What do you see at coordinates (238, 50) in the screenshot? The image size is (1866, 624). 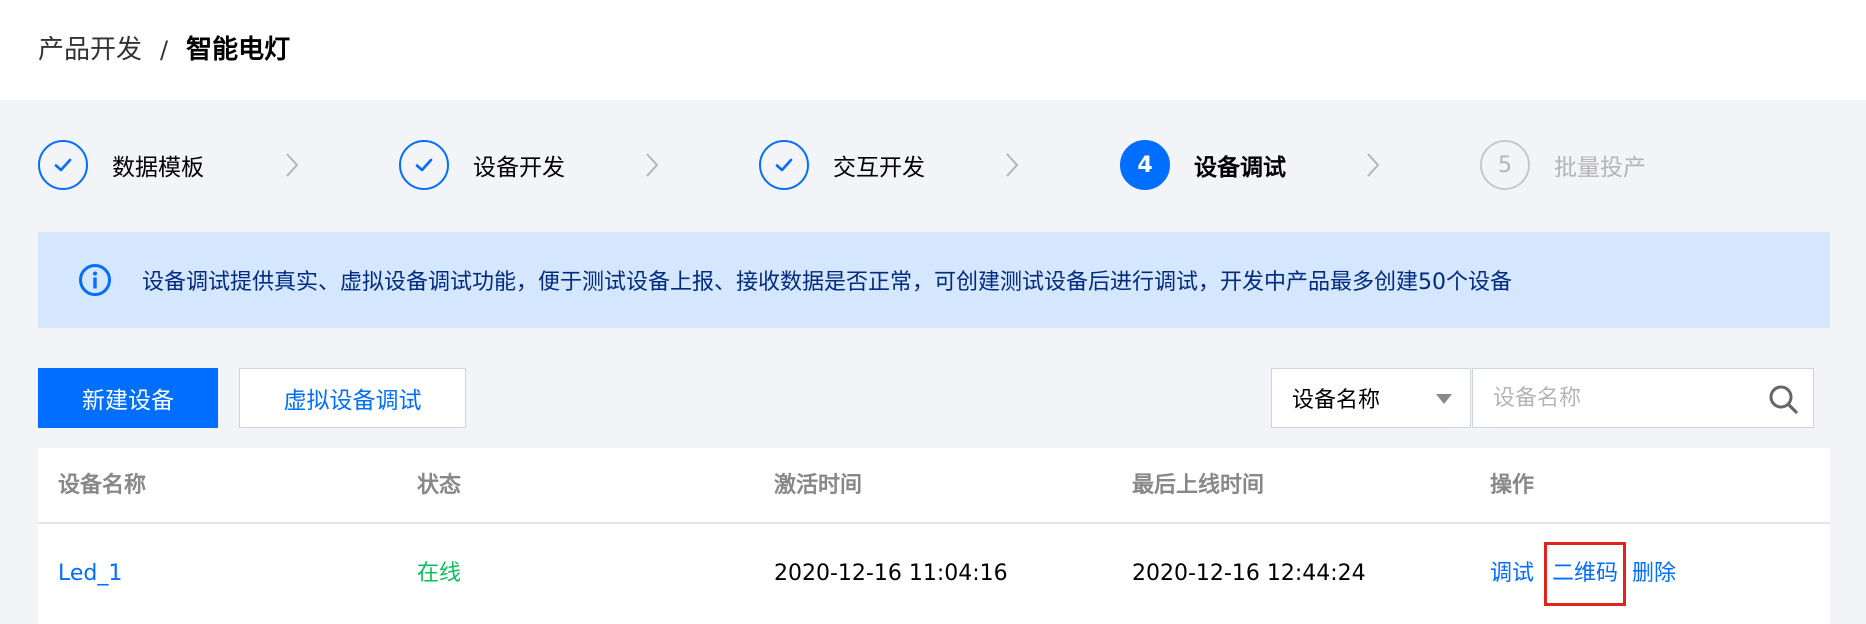 I see `page-title: 智能电灯` at bounding box center [238, 50].